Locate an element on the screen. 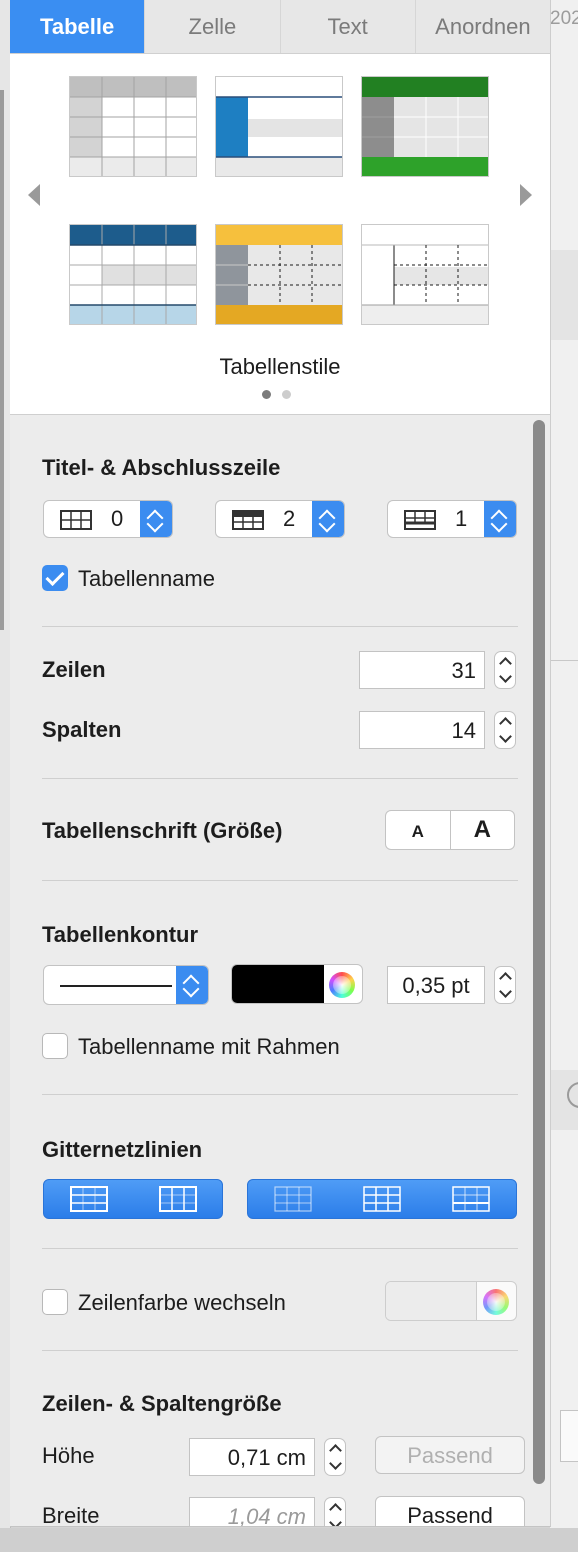 Image resolution: width=578 pixels, height=1552 pixels. height-field: 0,71 cm is located at coordinates (252, 1457).